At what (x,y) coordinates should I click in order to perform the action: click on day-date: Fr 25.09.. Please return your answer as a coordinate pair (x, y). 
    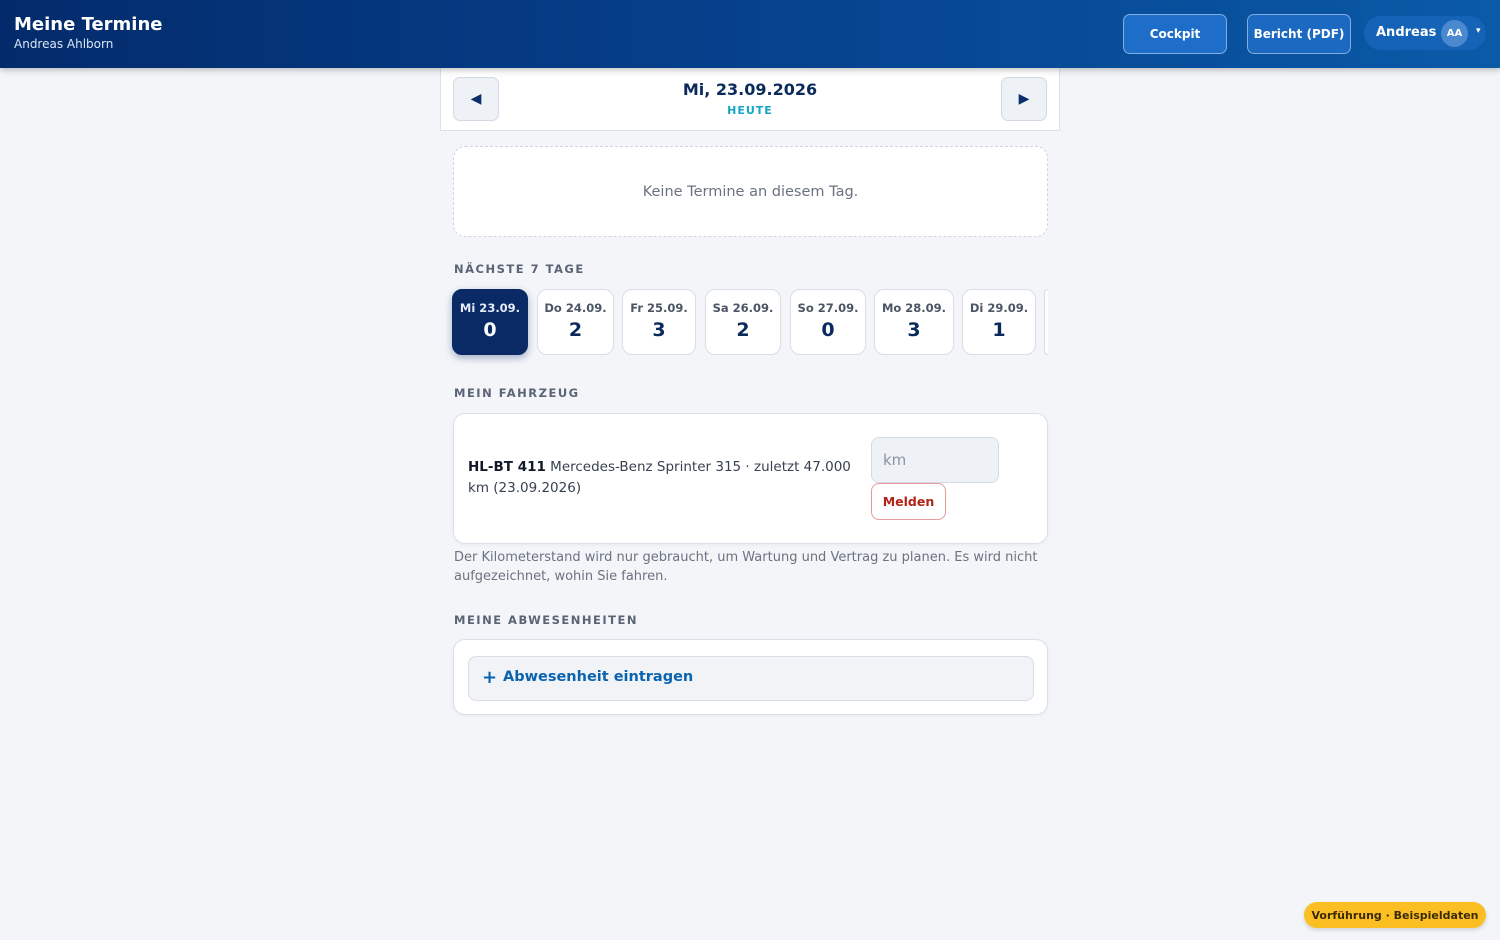
    Looking at the image, I should click on (659, 308).